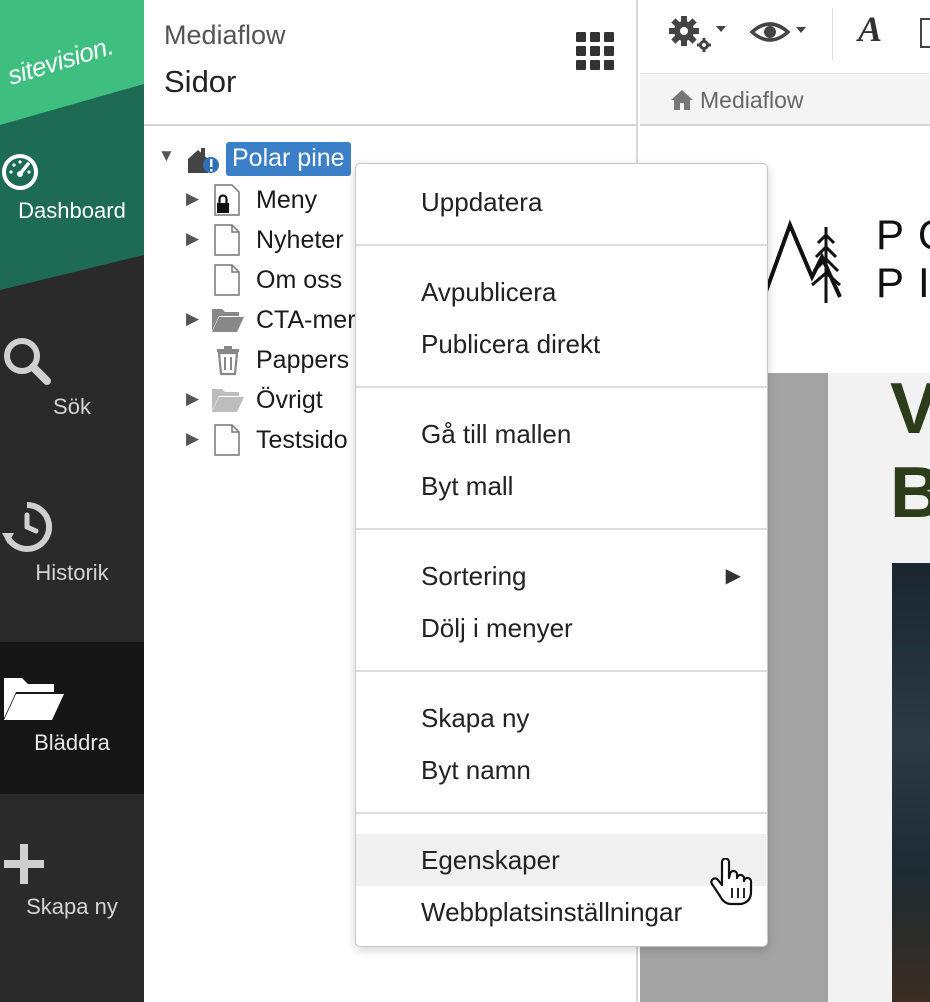 The image size is (930, 1002). What do you see at coordinates (561, 718) in the screenshot?
I see `menu-item-skapa-ny: Skapa ny` at bounding box center [561, 718].